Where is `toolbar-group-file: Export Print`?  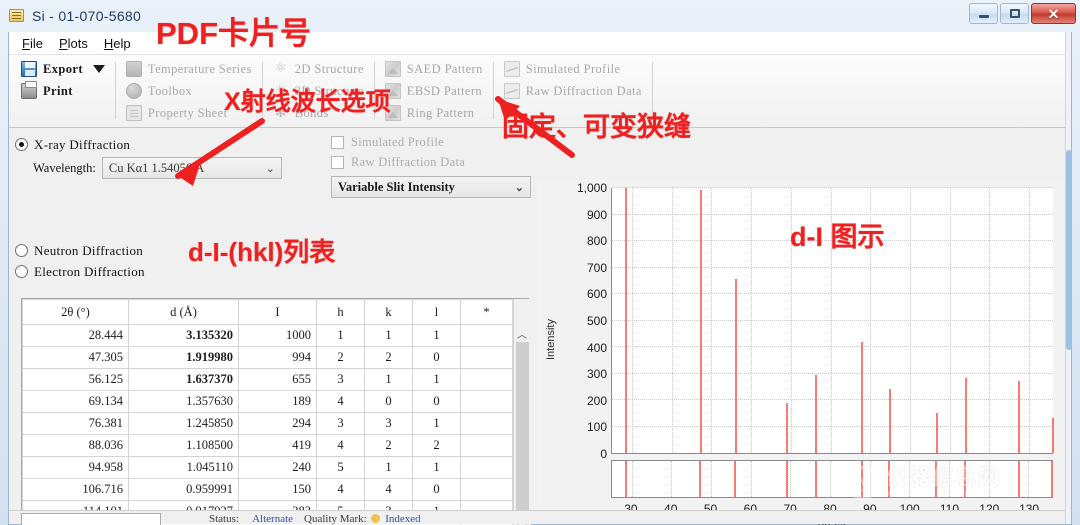
toolbar-group-file: Export Print is located at coordinates (63, 92).